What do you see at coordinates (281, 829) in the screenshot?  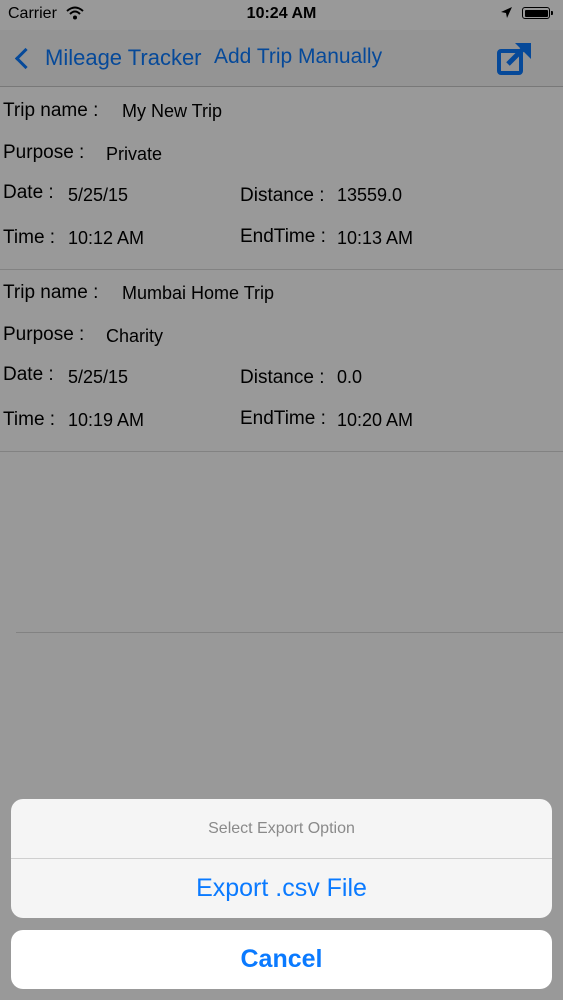 I see `action-sheet-title: Select Export Option` at bounding box center [281, 829].